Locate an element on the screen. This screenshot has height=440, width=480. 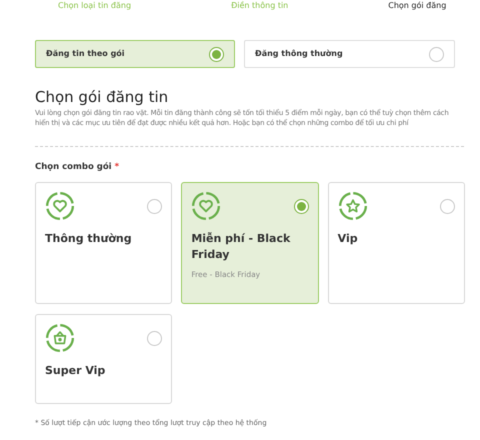
package-card: Thông thường is located at coordinates (103, 243).